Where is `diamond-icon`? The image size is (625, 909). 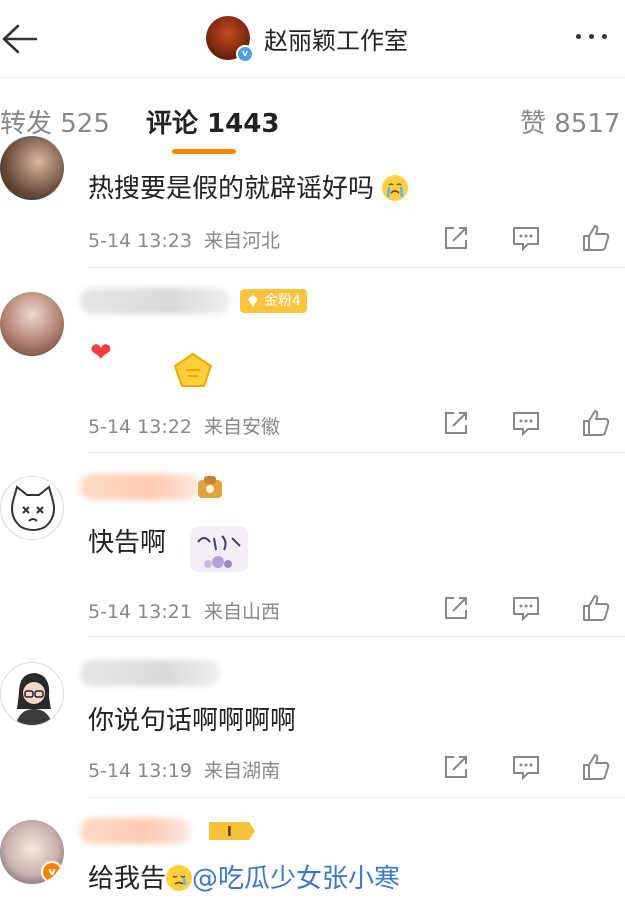
diamond-icon is located at coordinates (253, 301).